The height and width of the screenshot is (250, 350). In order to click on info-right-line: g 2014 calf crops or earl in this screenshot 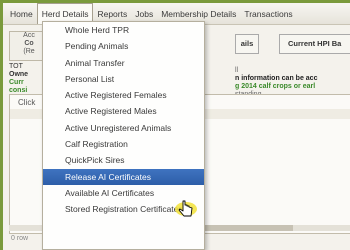, I will do `click(275, 86)`.